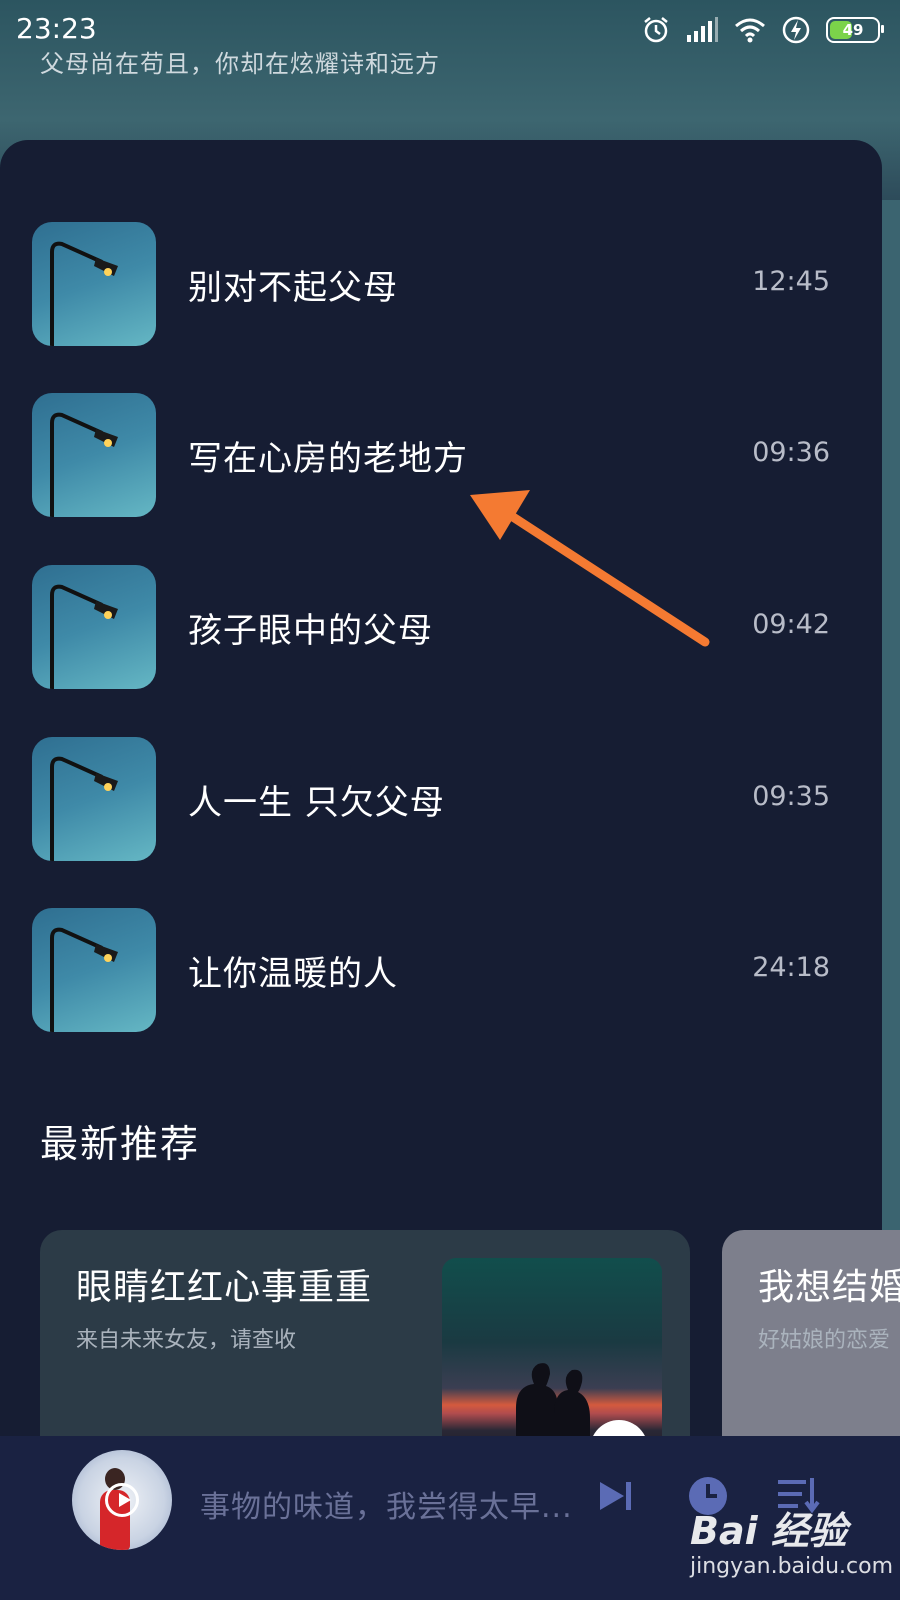 Image resolution: width=900 pixels, height=1600 pixels. Describe the element at coordinates (120, 1144) in the screenshot. I see `section-title-recommend: 最新推荐` at that location.